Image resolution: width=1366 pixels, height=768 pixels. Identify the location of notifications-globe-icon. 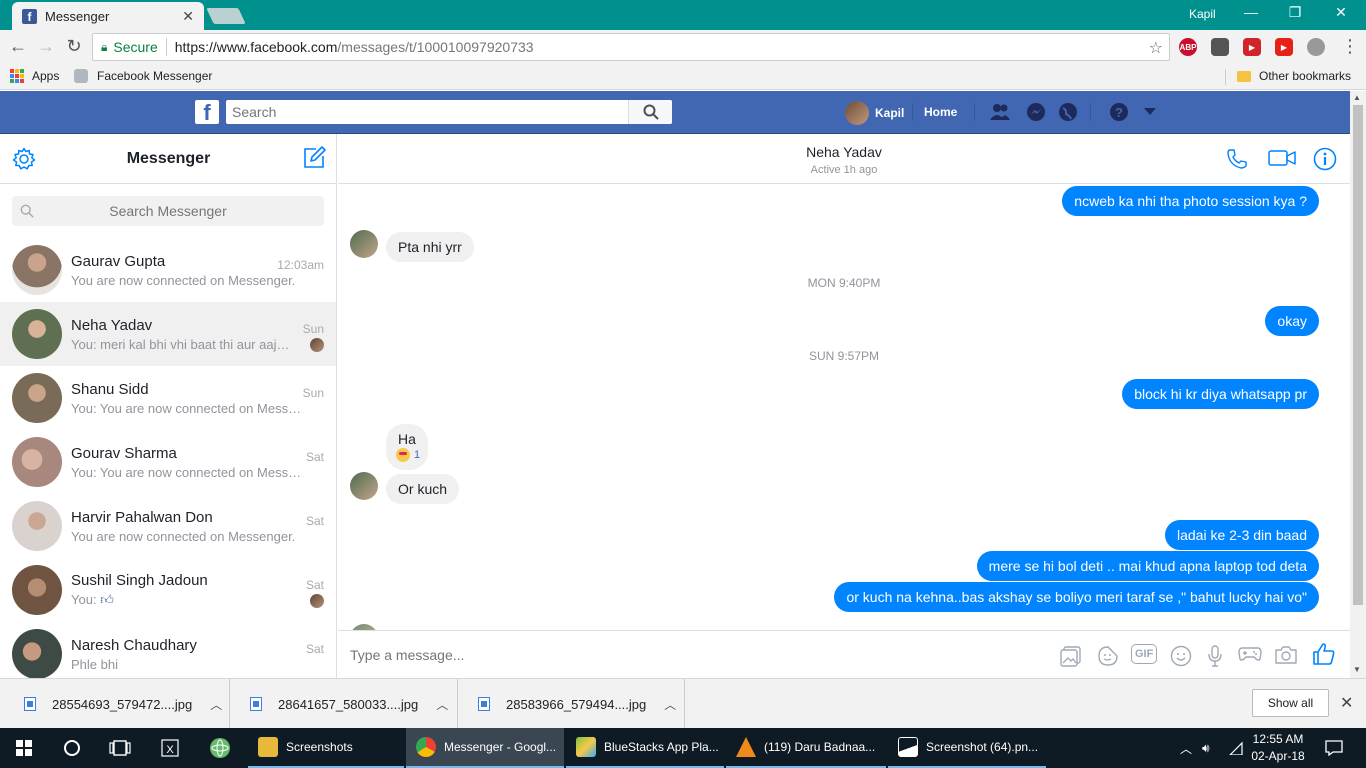
(1068, 112).